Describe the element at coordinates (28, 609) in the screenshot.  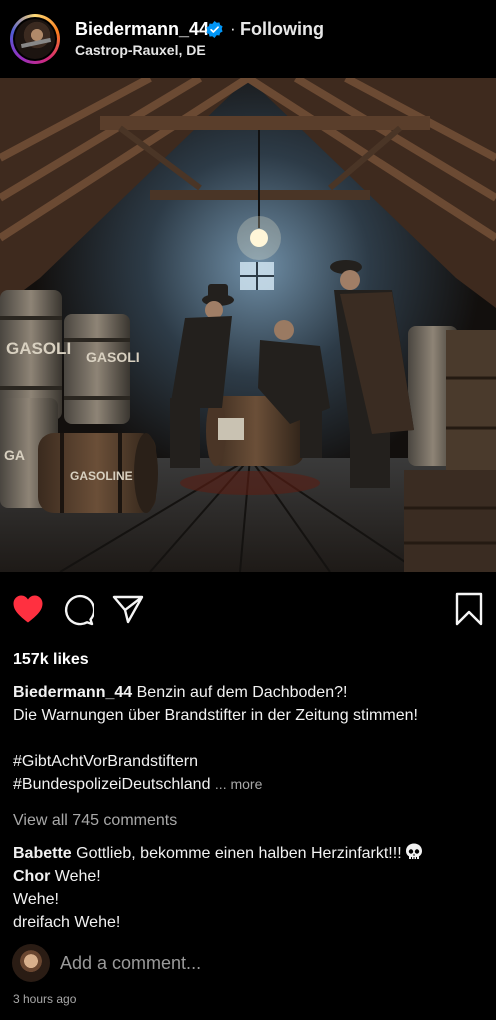
I see `heart-filled-icon` at that location.